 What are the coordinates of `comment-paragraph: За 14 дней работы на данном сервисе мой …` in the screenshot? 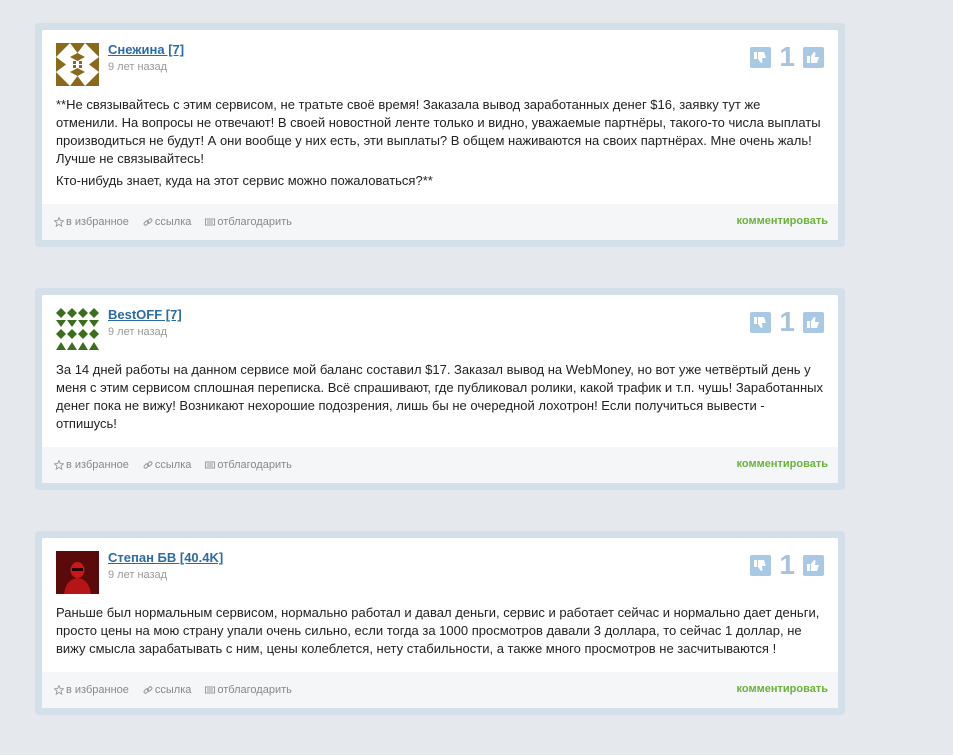 It's located at (439, 396).